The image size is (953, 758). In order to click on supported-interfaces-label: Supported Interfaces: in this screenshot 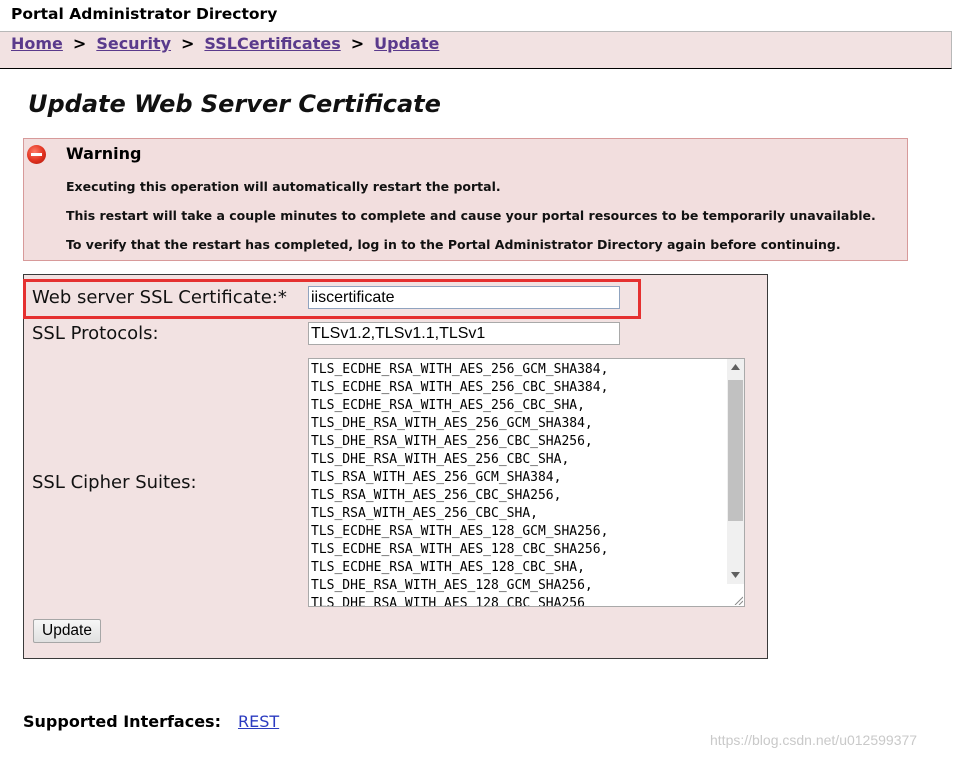, I will do `click(122, 721)`.